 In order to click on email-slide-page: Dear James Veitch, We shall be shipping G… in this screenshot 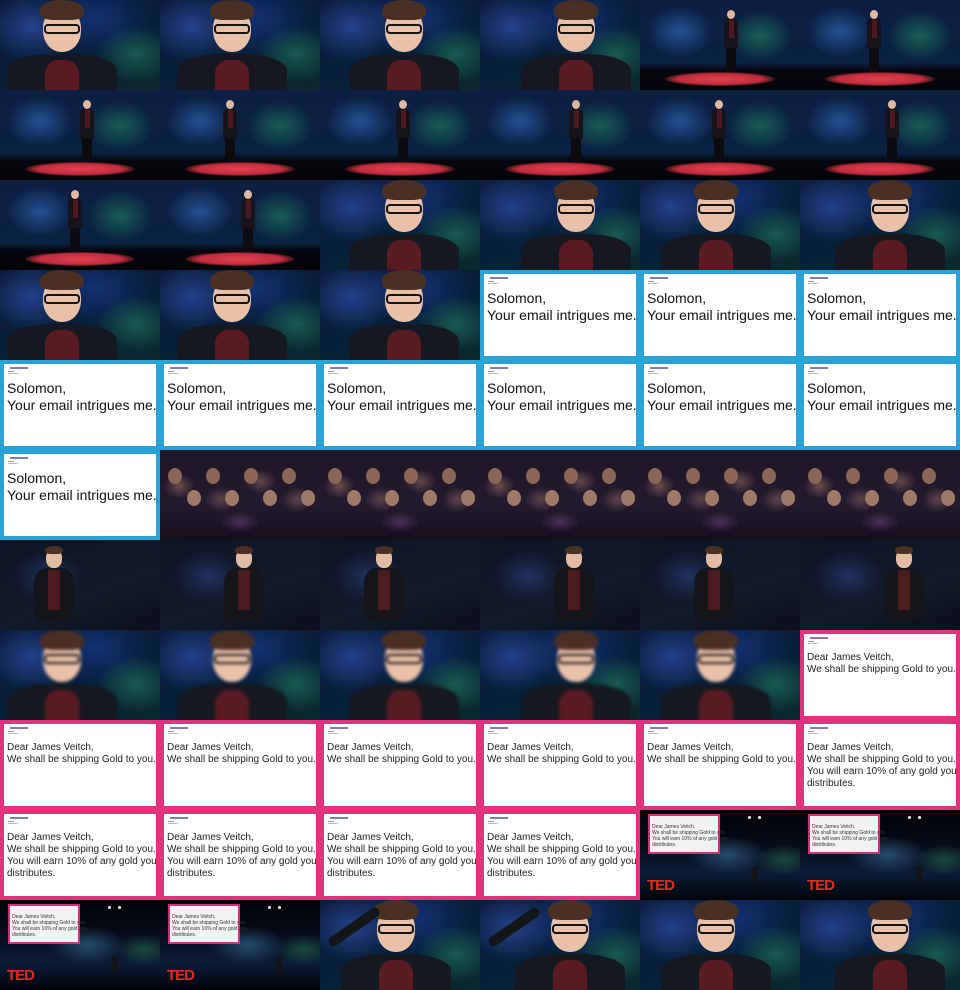, I will do `click(560, 855)`.